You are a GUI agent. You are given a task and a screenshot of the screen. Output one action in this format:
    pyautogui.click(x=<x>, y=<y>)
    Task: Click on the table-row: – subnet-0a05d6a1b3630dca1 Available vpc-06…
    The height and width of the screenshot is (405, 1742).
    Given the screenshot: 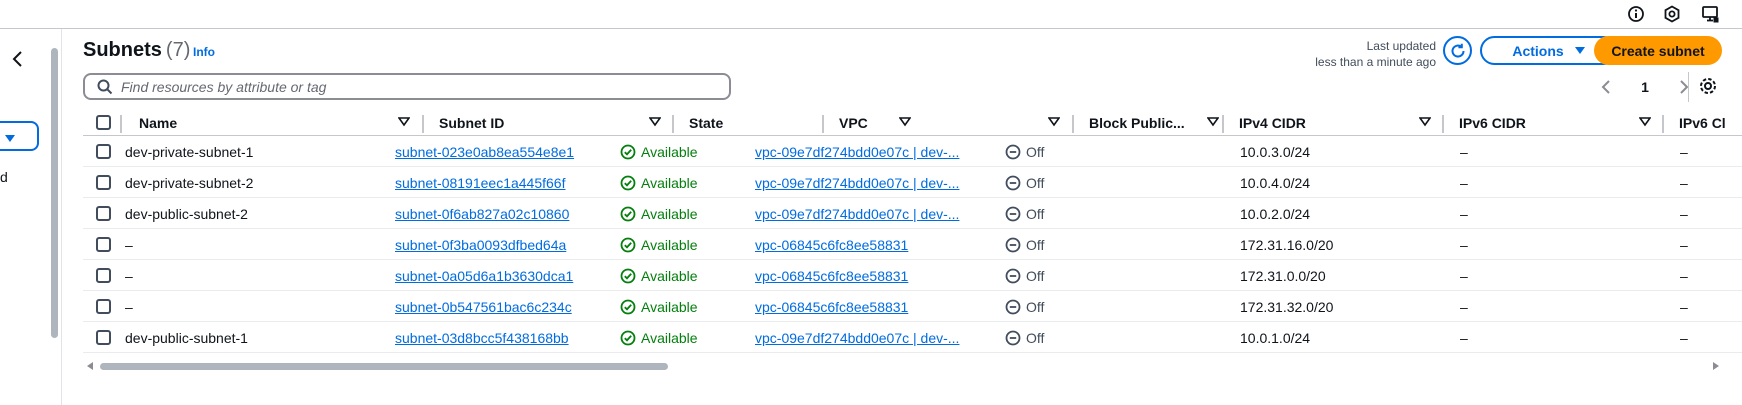 What is the action you would take?
    pyautogui.click(x=912, y=275)
    